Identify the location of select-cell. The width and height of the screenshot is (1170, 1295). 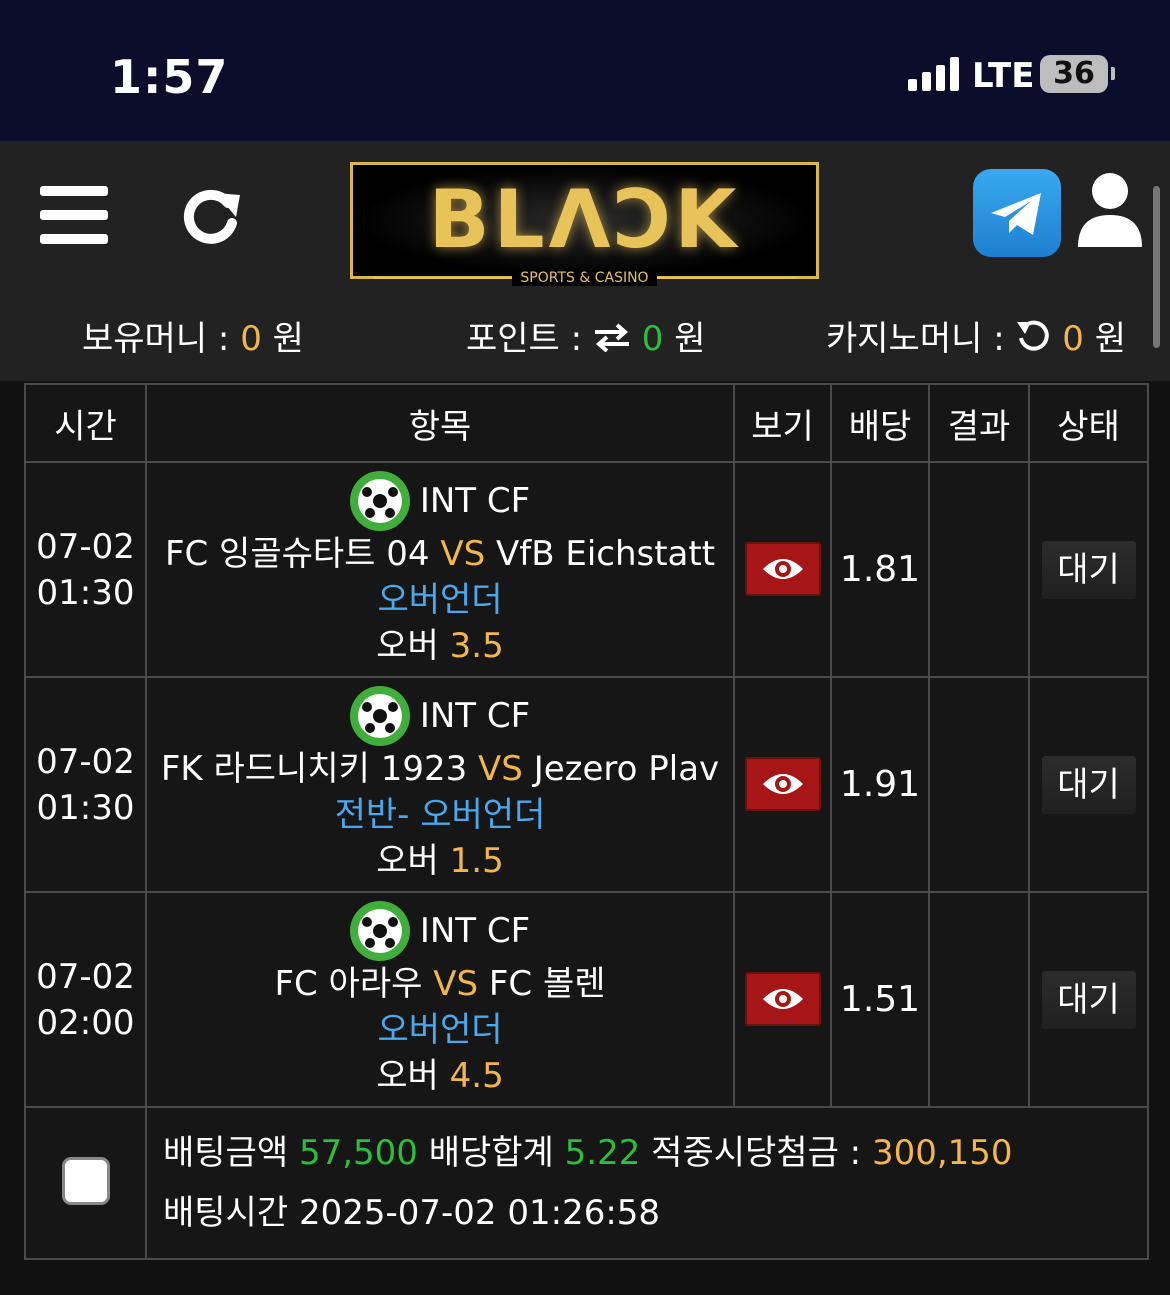
(85, 1183).